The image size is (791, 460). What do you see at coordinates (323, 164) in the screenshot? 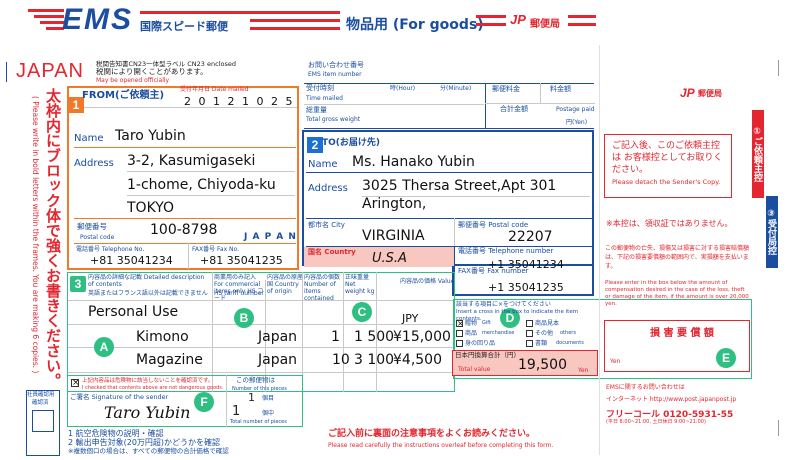
I see `to-name-label: Name` at bounding box center [323, 164].